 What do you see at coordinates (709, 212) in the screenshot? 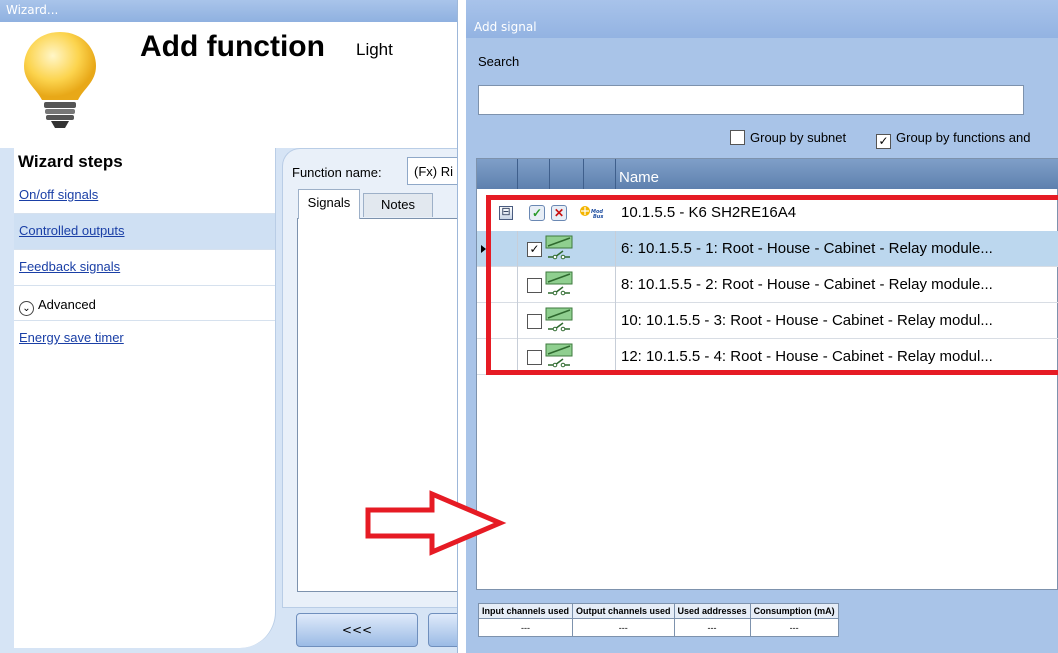
I see `group-row-label: 10.1.5.5 - K6 SH2RE16A4` at bounding box center [709, 212].